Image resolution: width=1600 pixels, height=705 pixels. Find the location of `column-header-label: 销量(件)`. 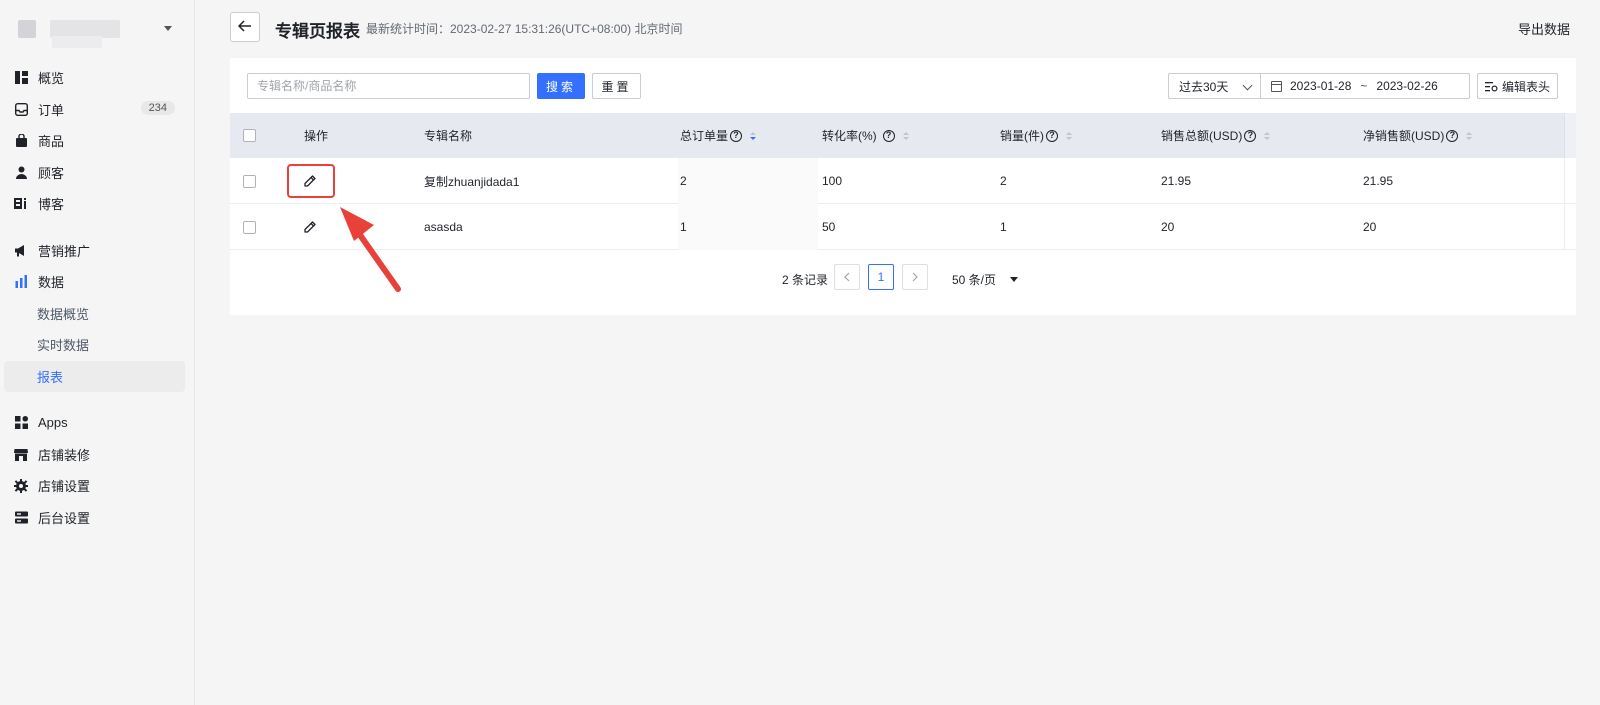

column-header-label: 销量(件) is located at coordinates (1022, 136).